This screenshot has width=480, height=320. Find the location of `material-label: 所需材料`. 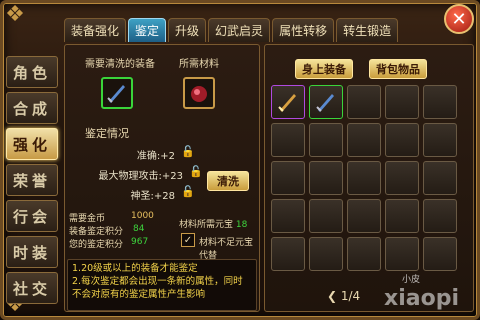

material-label: 所需材料 is located at coordinates (199, 64).